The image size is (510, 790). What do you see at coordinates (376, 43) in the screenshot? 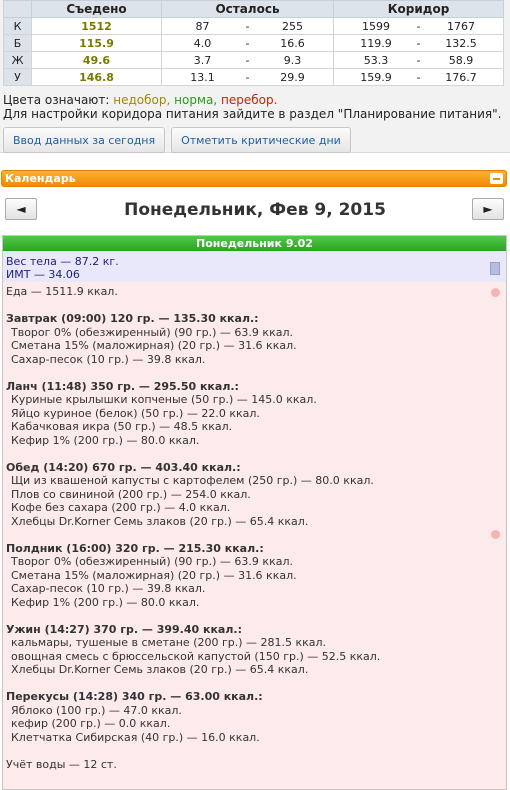
I see `corridor-min: 119.9` at bounding box center [376, 43].